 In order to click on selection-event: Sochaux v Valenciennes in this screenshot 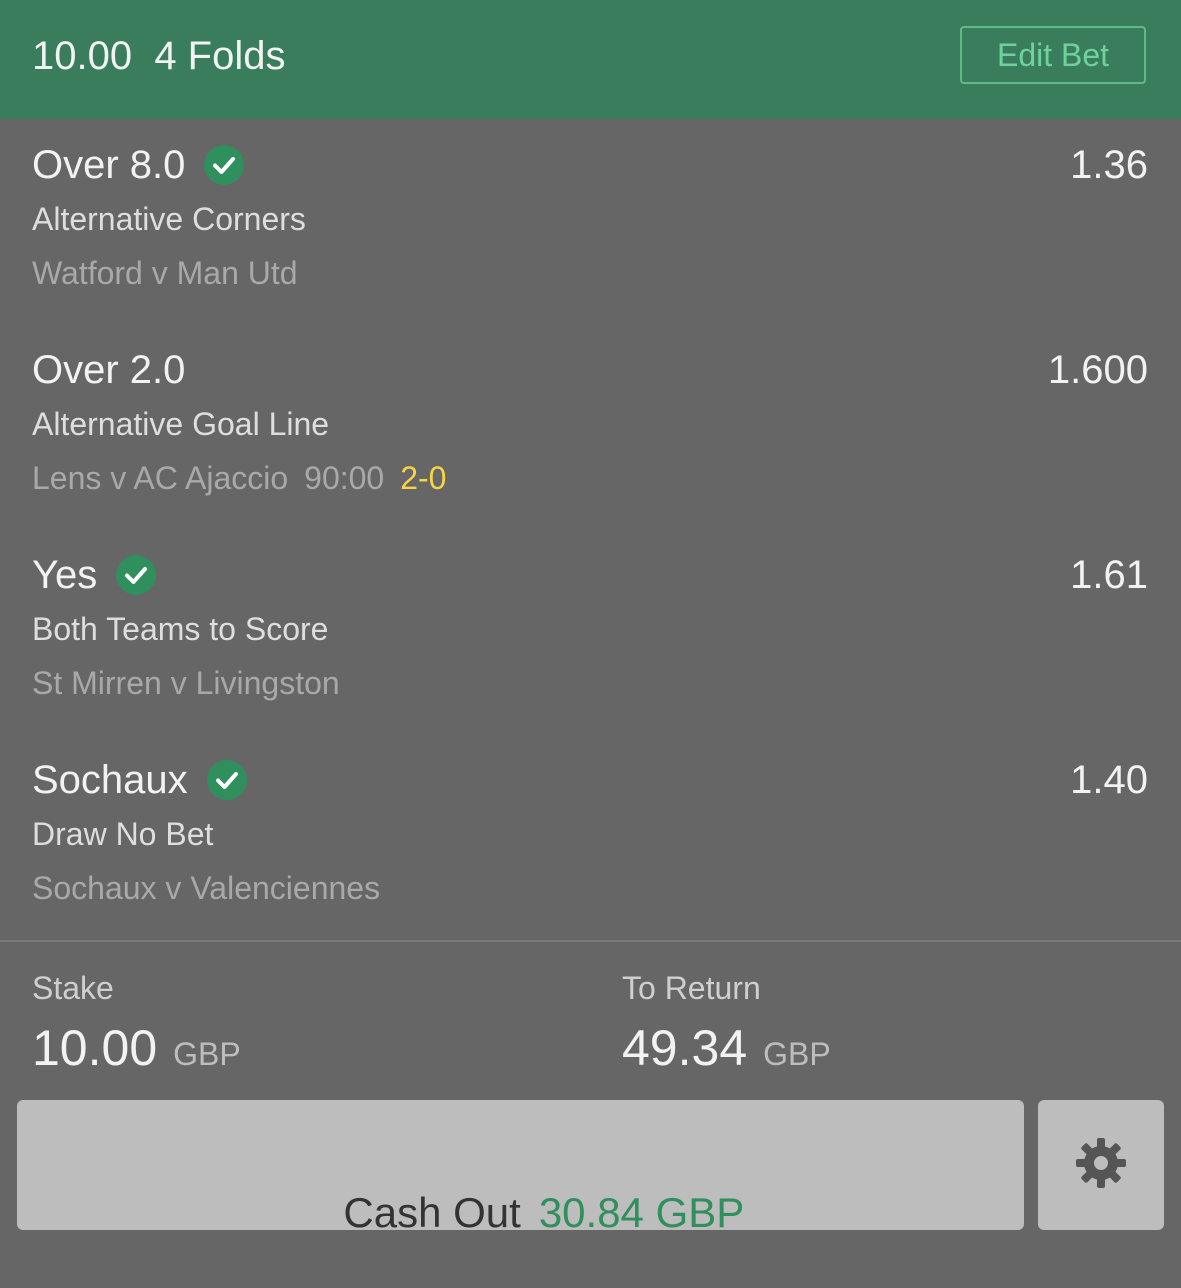, I will do `click(206, 888)`.